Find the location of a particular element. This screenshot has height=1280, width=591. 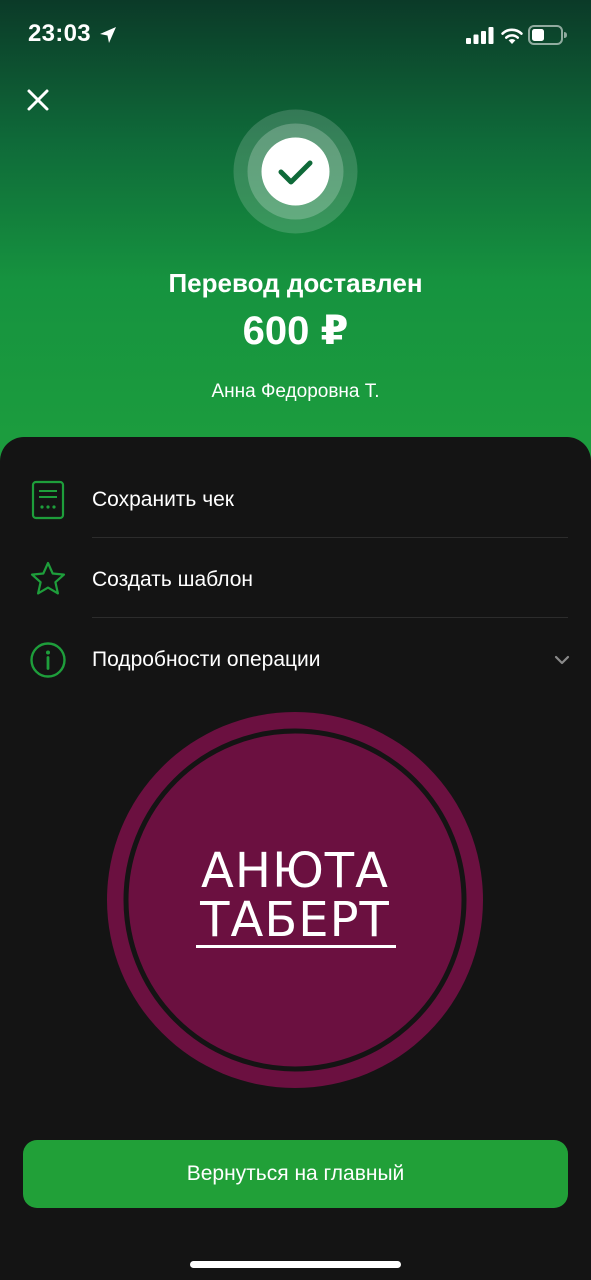

star-icon is located at coordinates (48, 578).